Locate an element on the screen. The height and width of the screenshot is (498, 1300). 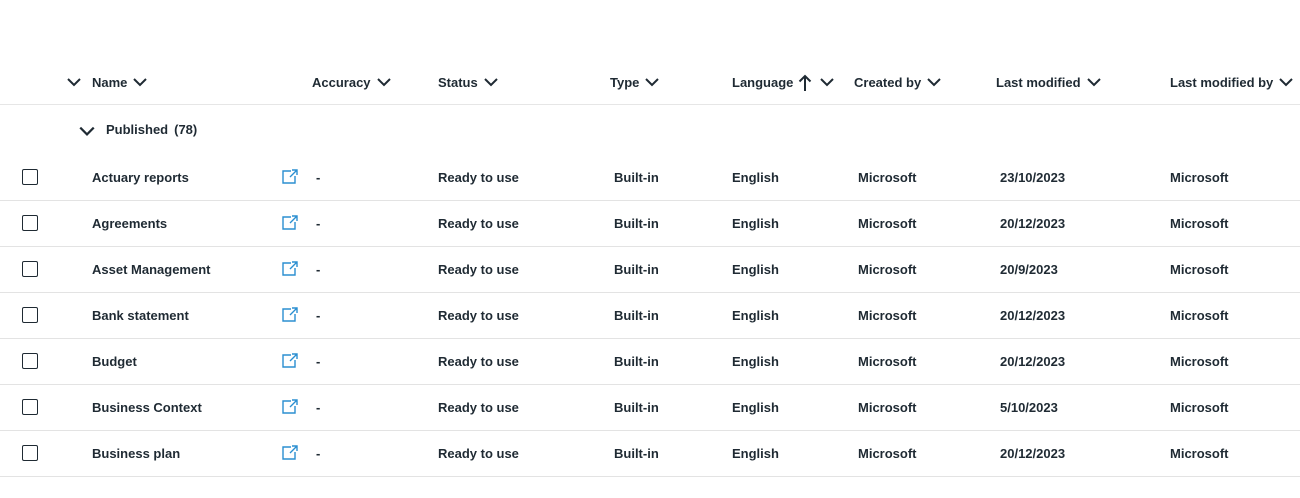
column-header-status: Status is located at coordinates (468, 82).